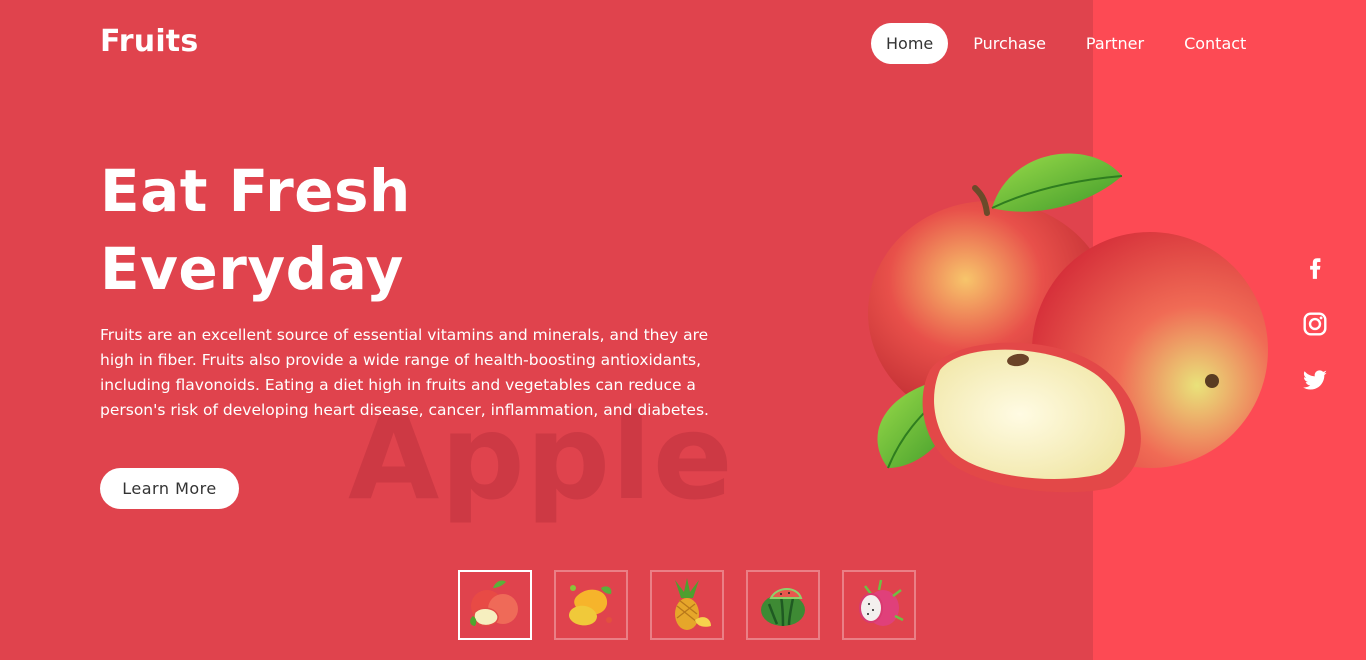  What do you see at coordinates (1115, 43) in the screenshot?
I see `nav-partner: Partner` at bounding box center [1115, 43].